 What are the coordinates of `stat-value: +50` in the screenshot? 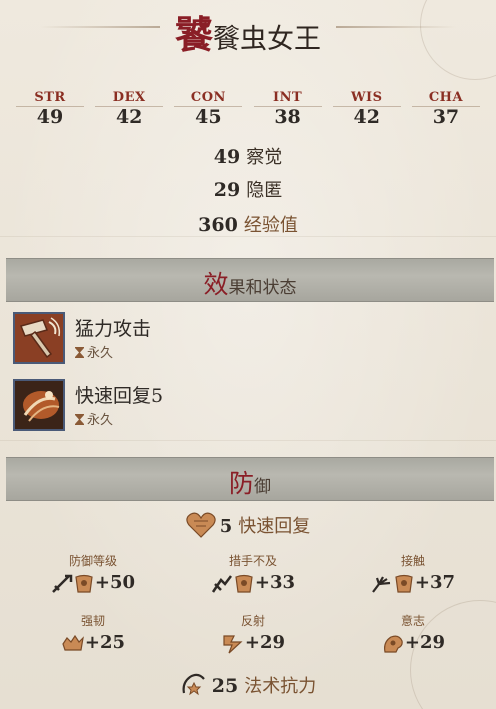 It's located at (115, 582).